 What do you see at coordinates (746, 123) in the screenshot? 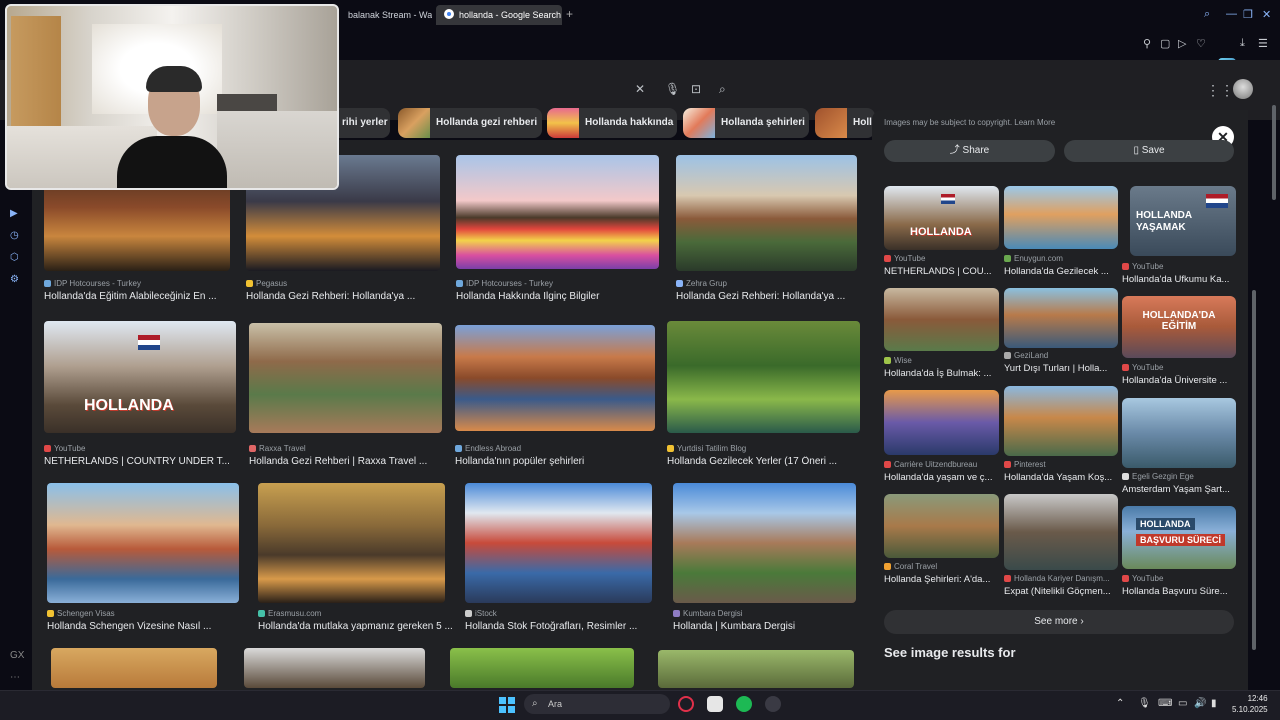
I see `chip-sehirleri: Hollanda şehirleri` at bounding box center [746, 123].